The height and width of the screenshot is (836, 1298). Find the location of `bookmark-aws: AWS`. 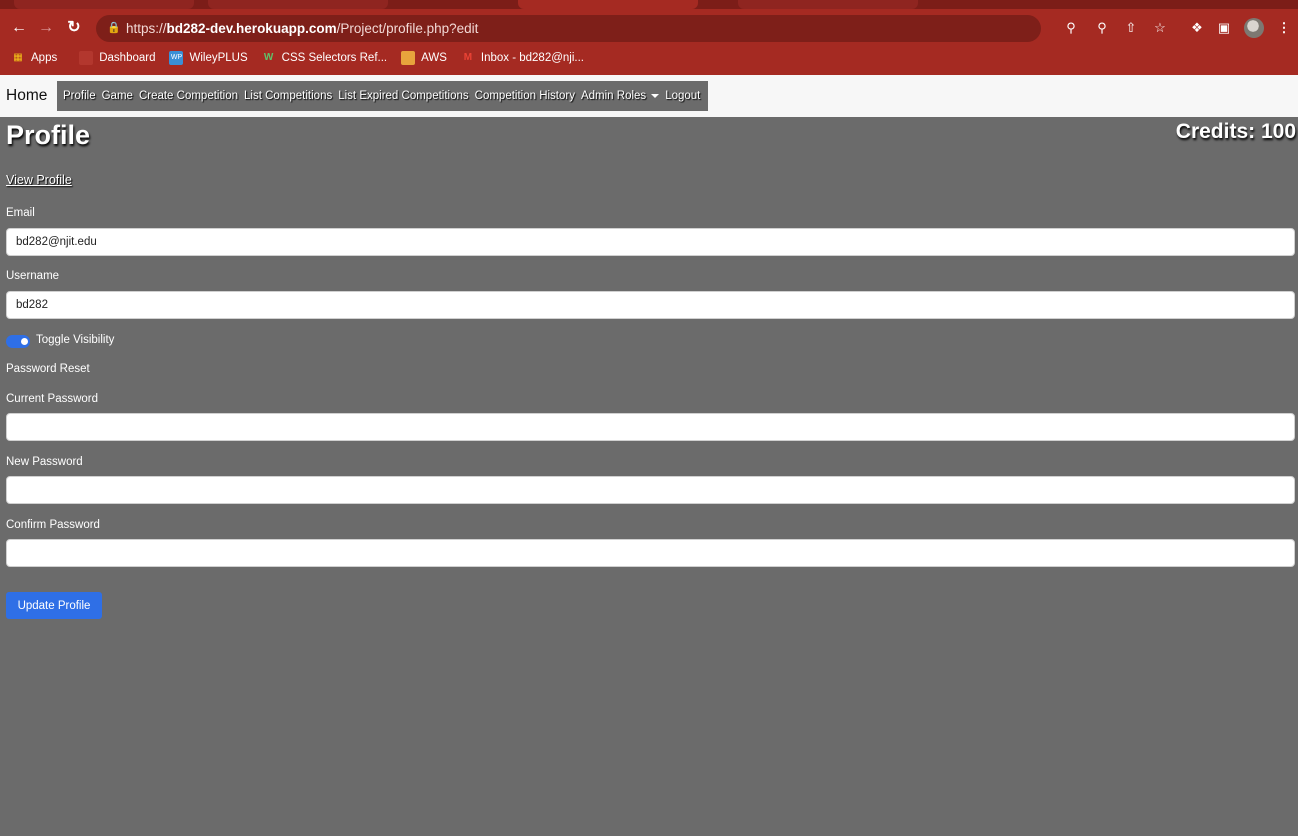

bookmark-aws: AWS is located at coordinates (424, 58).